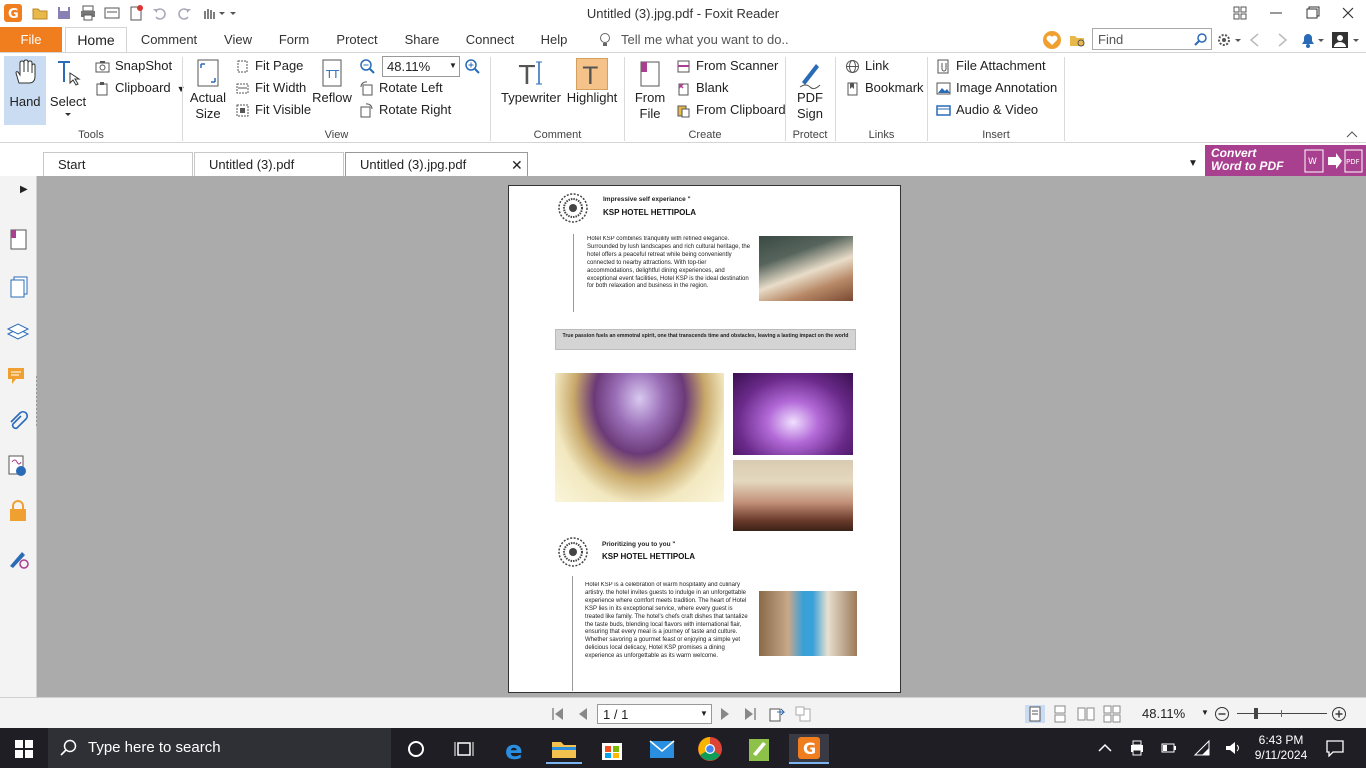 Image resolution: width=1366 pixels, height=768 pixels. I want to click on tell-me-search: Tell me what you want to do.., so click(705, 39).